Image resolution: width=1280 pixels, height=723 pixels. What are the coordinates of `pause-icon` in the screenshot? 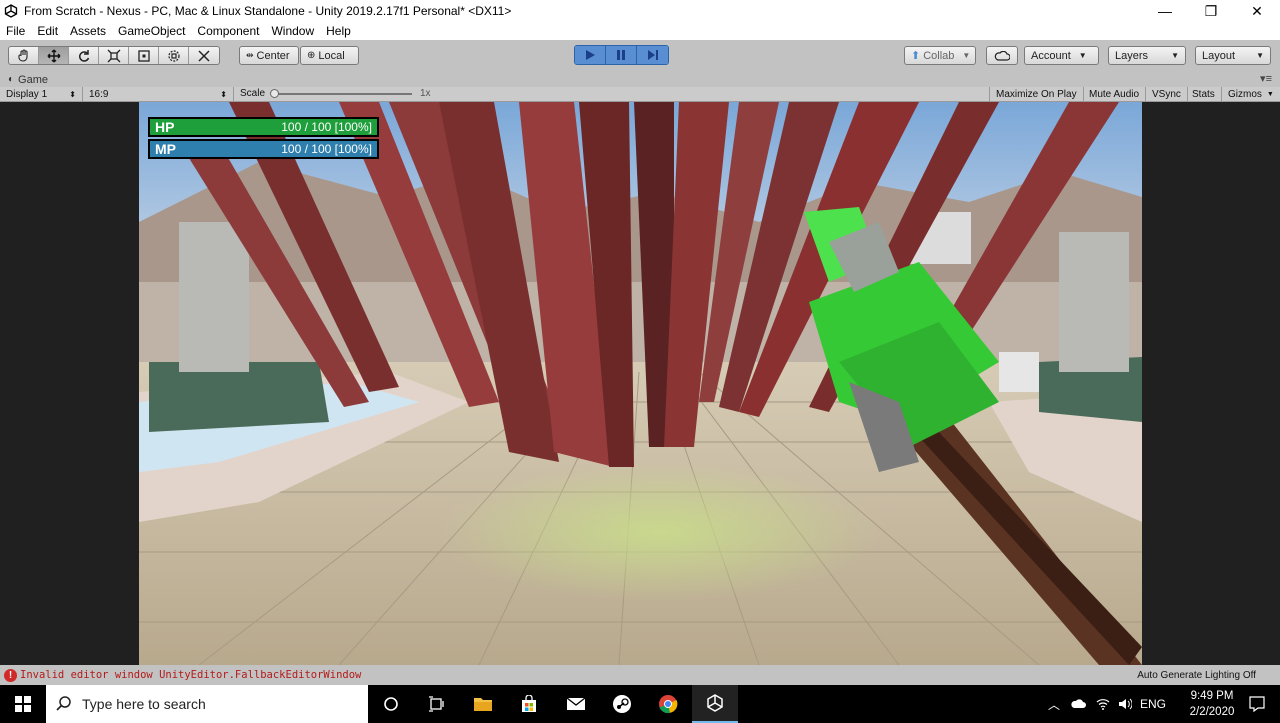 It's located at (621, 55).